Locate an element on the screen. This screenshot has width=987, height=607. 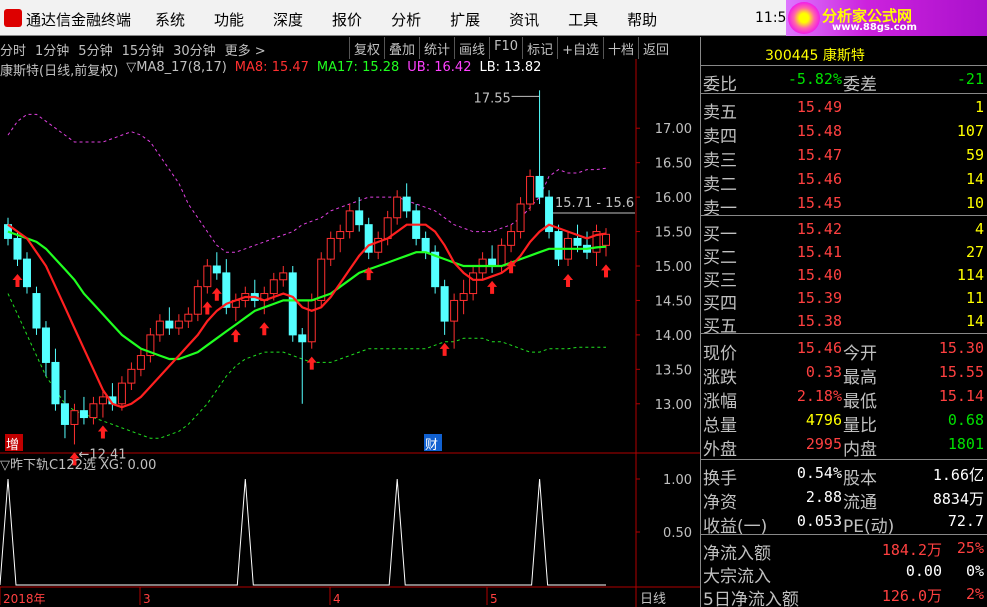
weicha-label: 委差 is located at coordinates (860, 85).